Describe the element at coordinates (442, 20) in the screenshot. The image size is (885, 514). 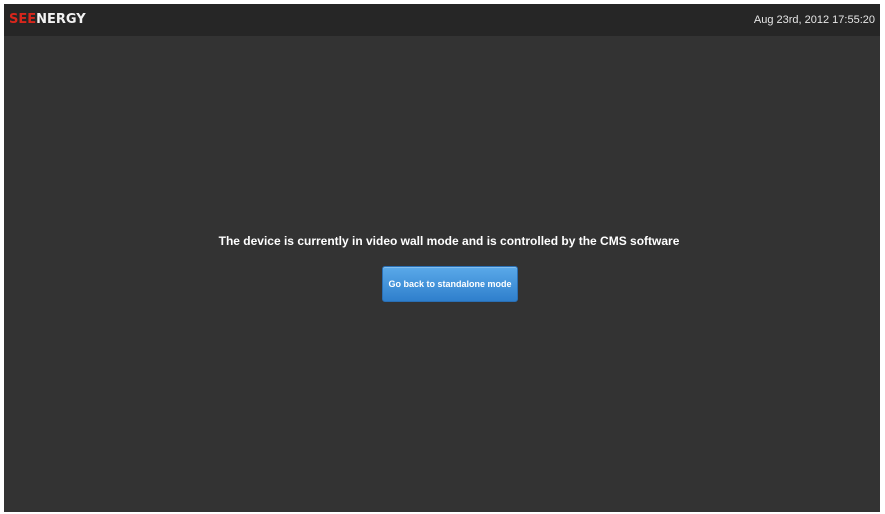
I see `top-bar: SEENERGY Aug 23rd, 2012 17:55:20` at that location.